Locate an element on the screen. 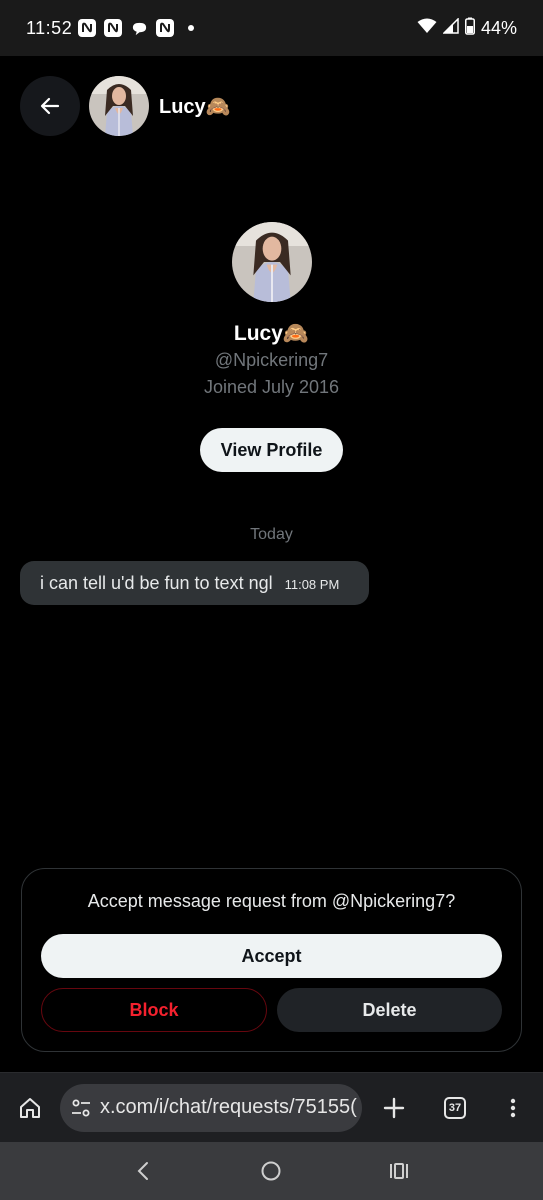 This screenshot has height=1200, width=543. header-name: Lucy🙈 is located at coordinates (195, 106).